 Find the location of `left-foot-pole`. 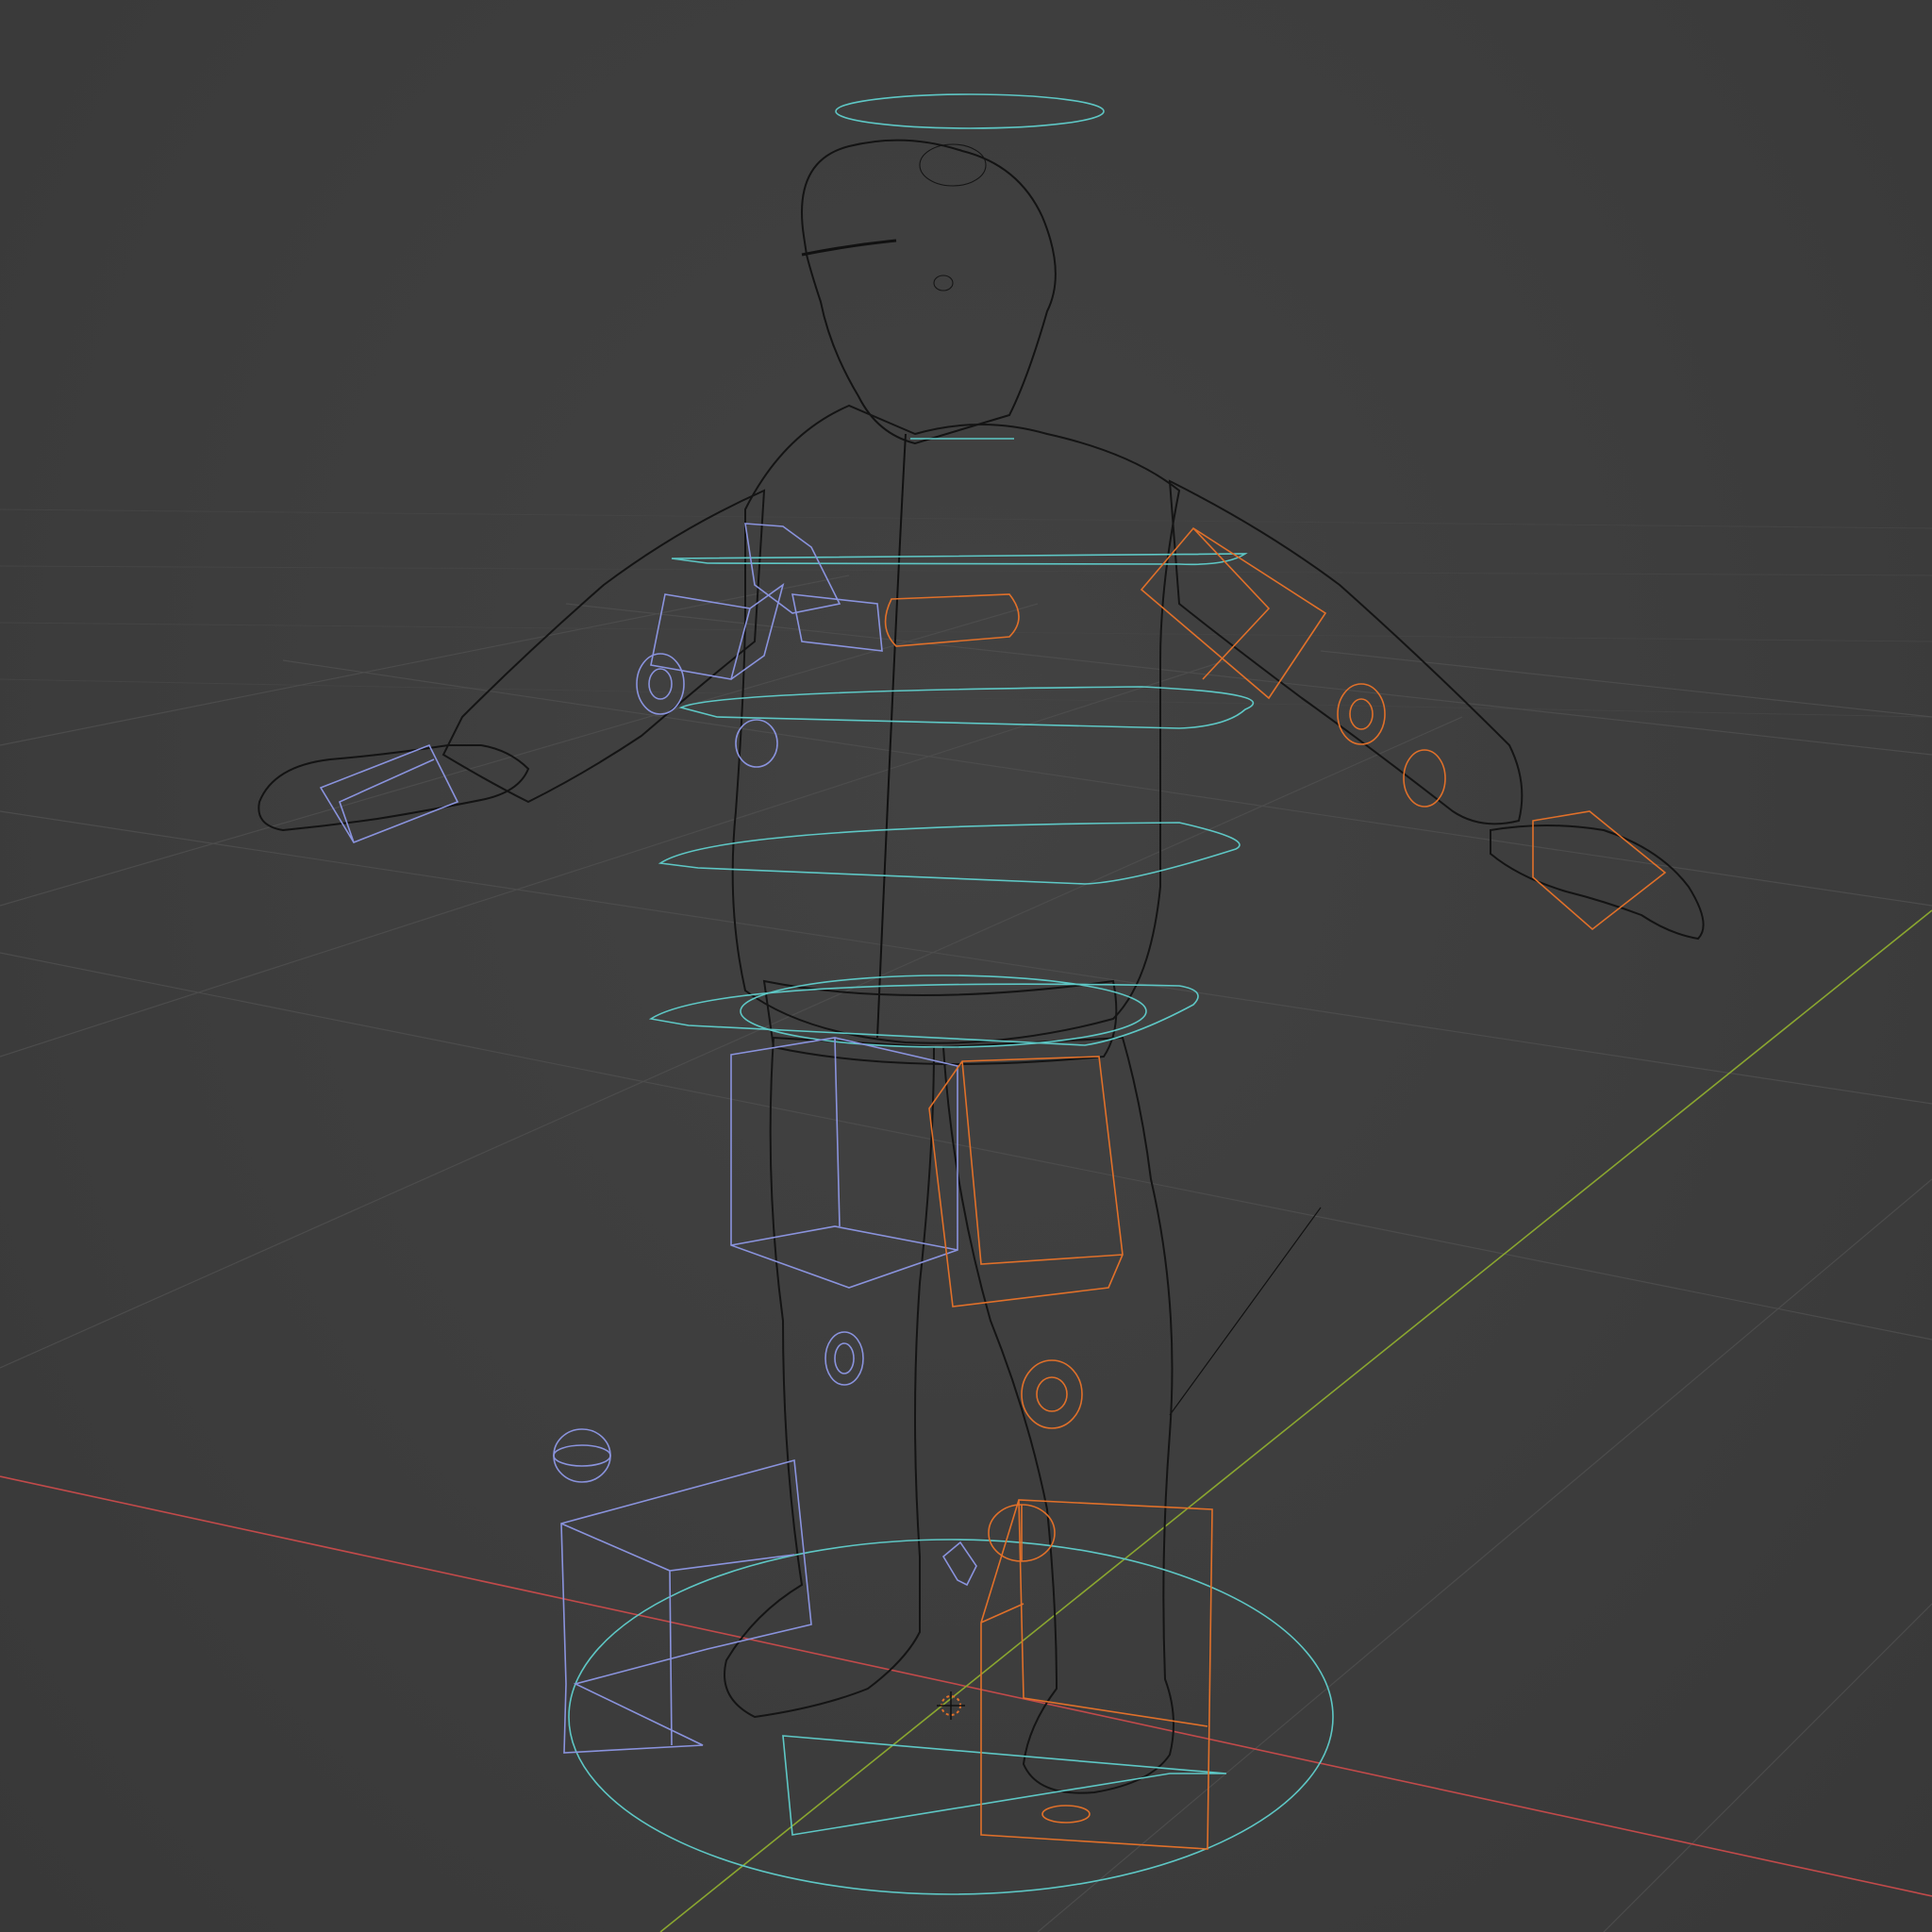

left-foot-pole is located at coordinates (582, 1456).